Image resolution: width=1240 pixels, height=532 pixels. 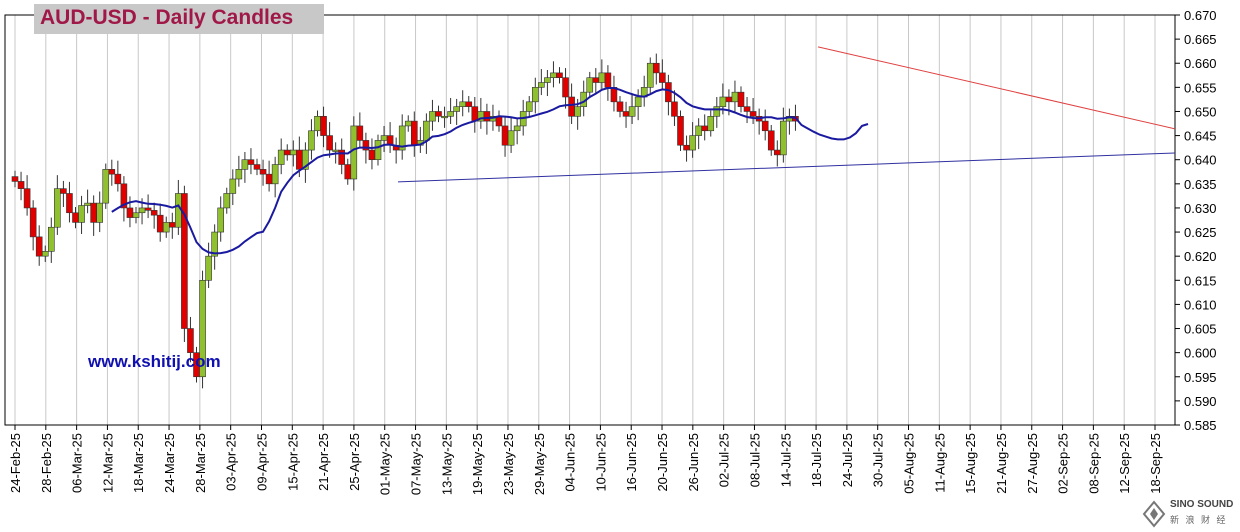 I want to click on x-tick-label: 13-May-25, so click(x=446, y=464).